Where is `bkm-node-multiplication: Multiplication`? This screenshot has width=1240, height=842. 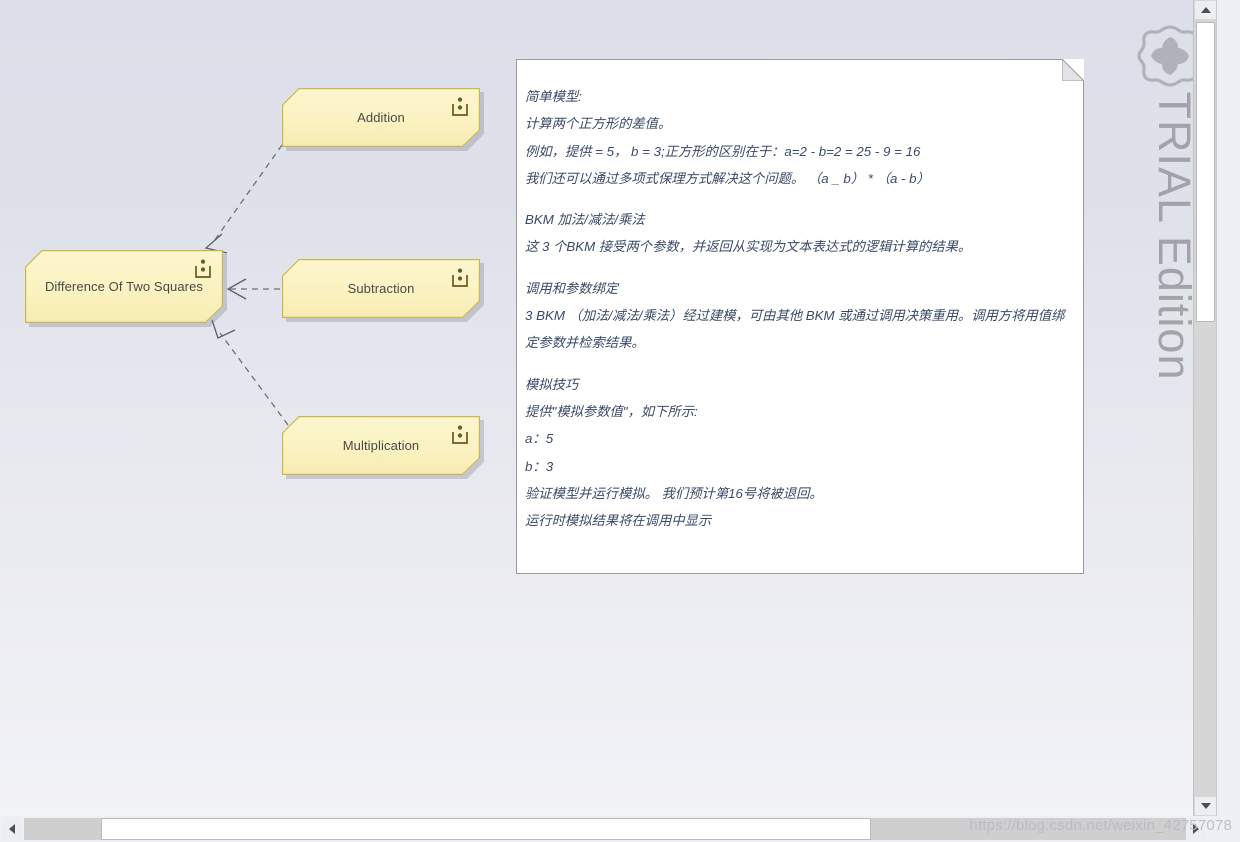
bkm-node-multiplication: Multiplication is located at coordinates (381, 445).